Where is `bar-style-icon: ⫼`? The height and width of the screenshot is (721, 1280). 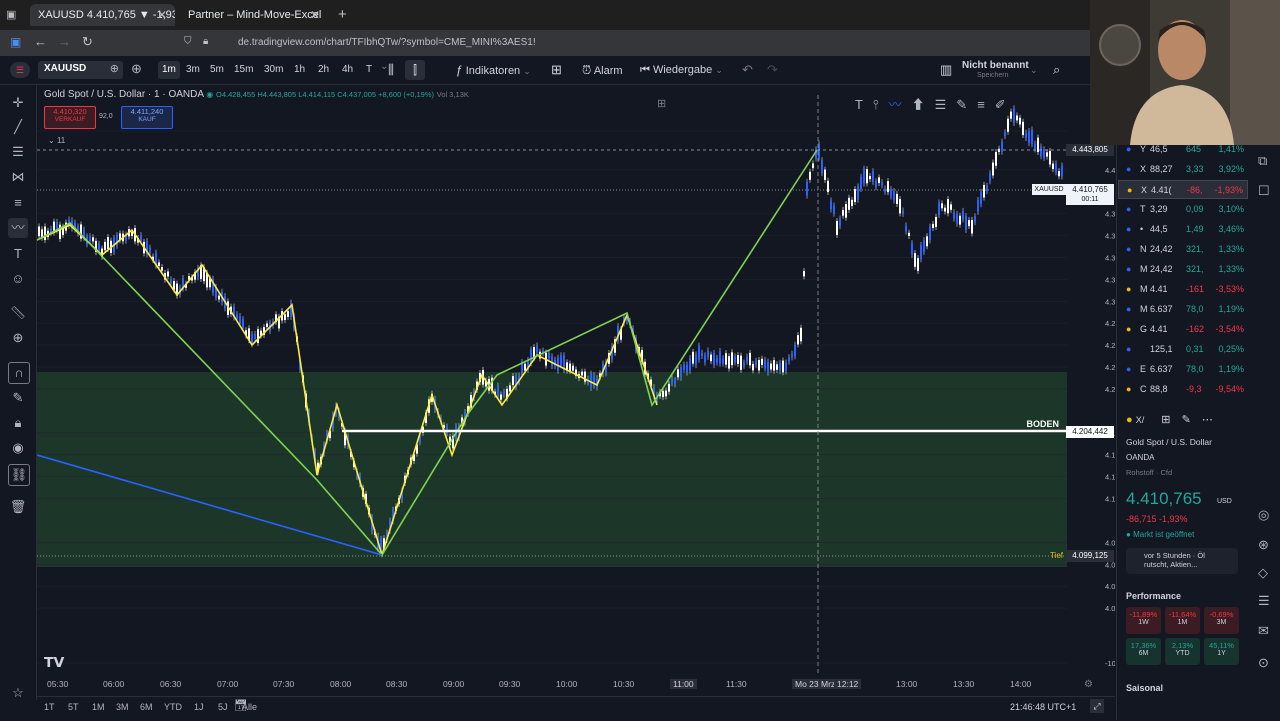 bar-style-icon: ⫼ is located at coordinates (391, 70).